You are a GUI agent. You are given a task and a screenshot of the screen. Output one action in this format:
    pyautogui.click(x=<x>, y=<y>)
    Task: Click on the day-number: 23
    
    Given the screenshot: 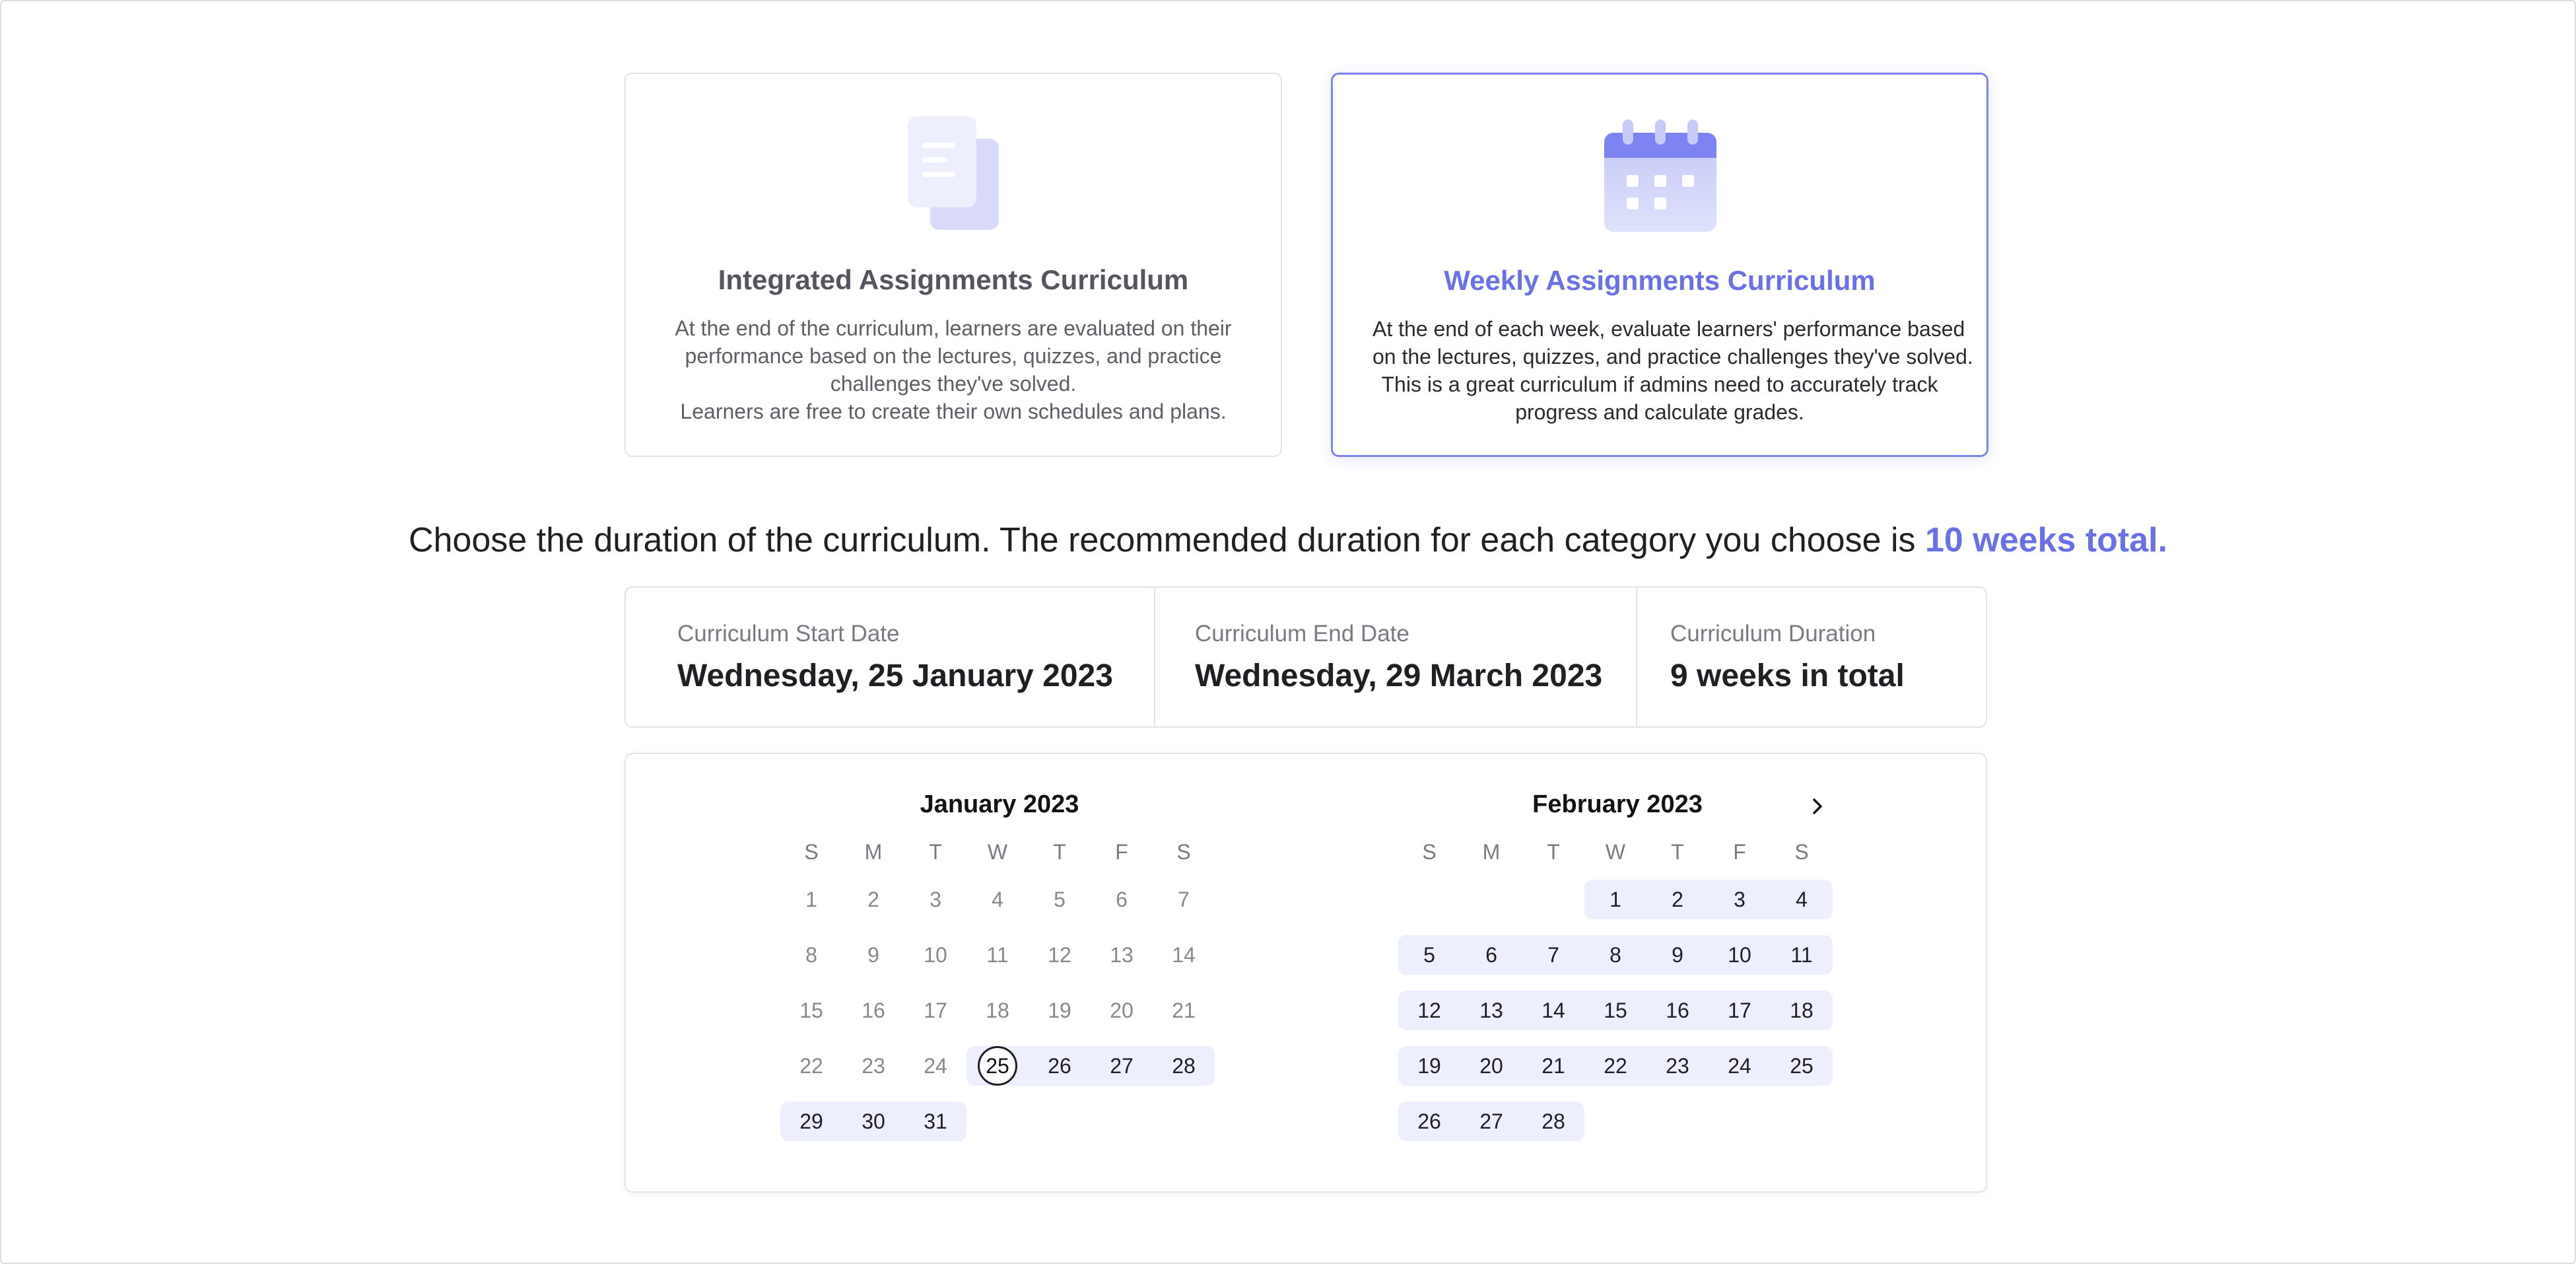 What is the action you would take?
    pyautogui.click(x=1678, y=1065)
    